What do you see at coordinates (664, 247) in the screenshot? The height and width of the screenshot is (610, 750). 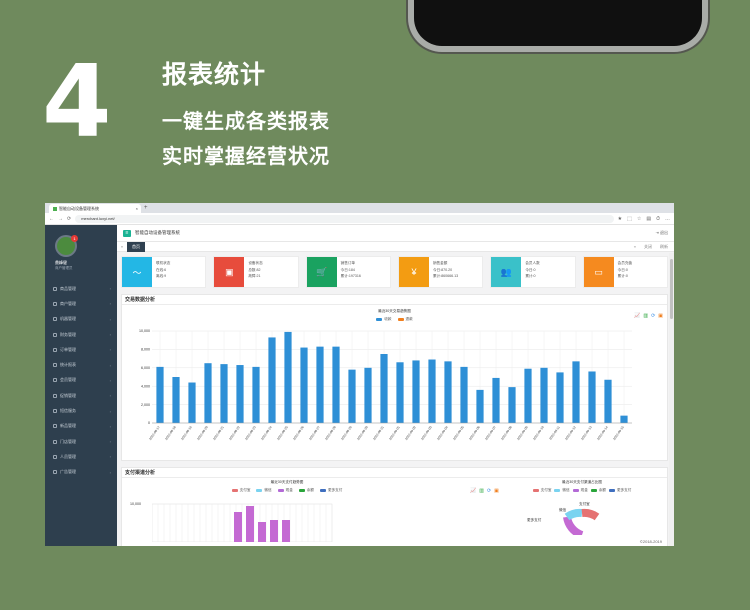 I see `refresh-button: 刷新` at bounding box center [664, 247].